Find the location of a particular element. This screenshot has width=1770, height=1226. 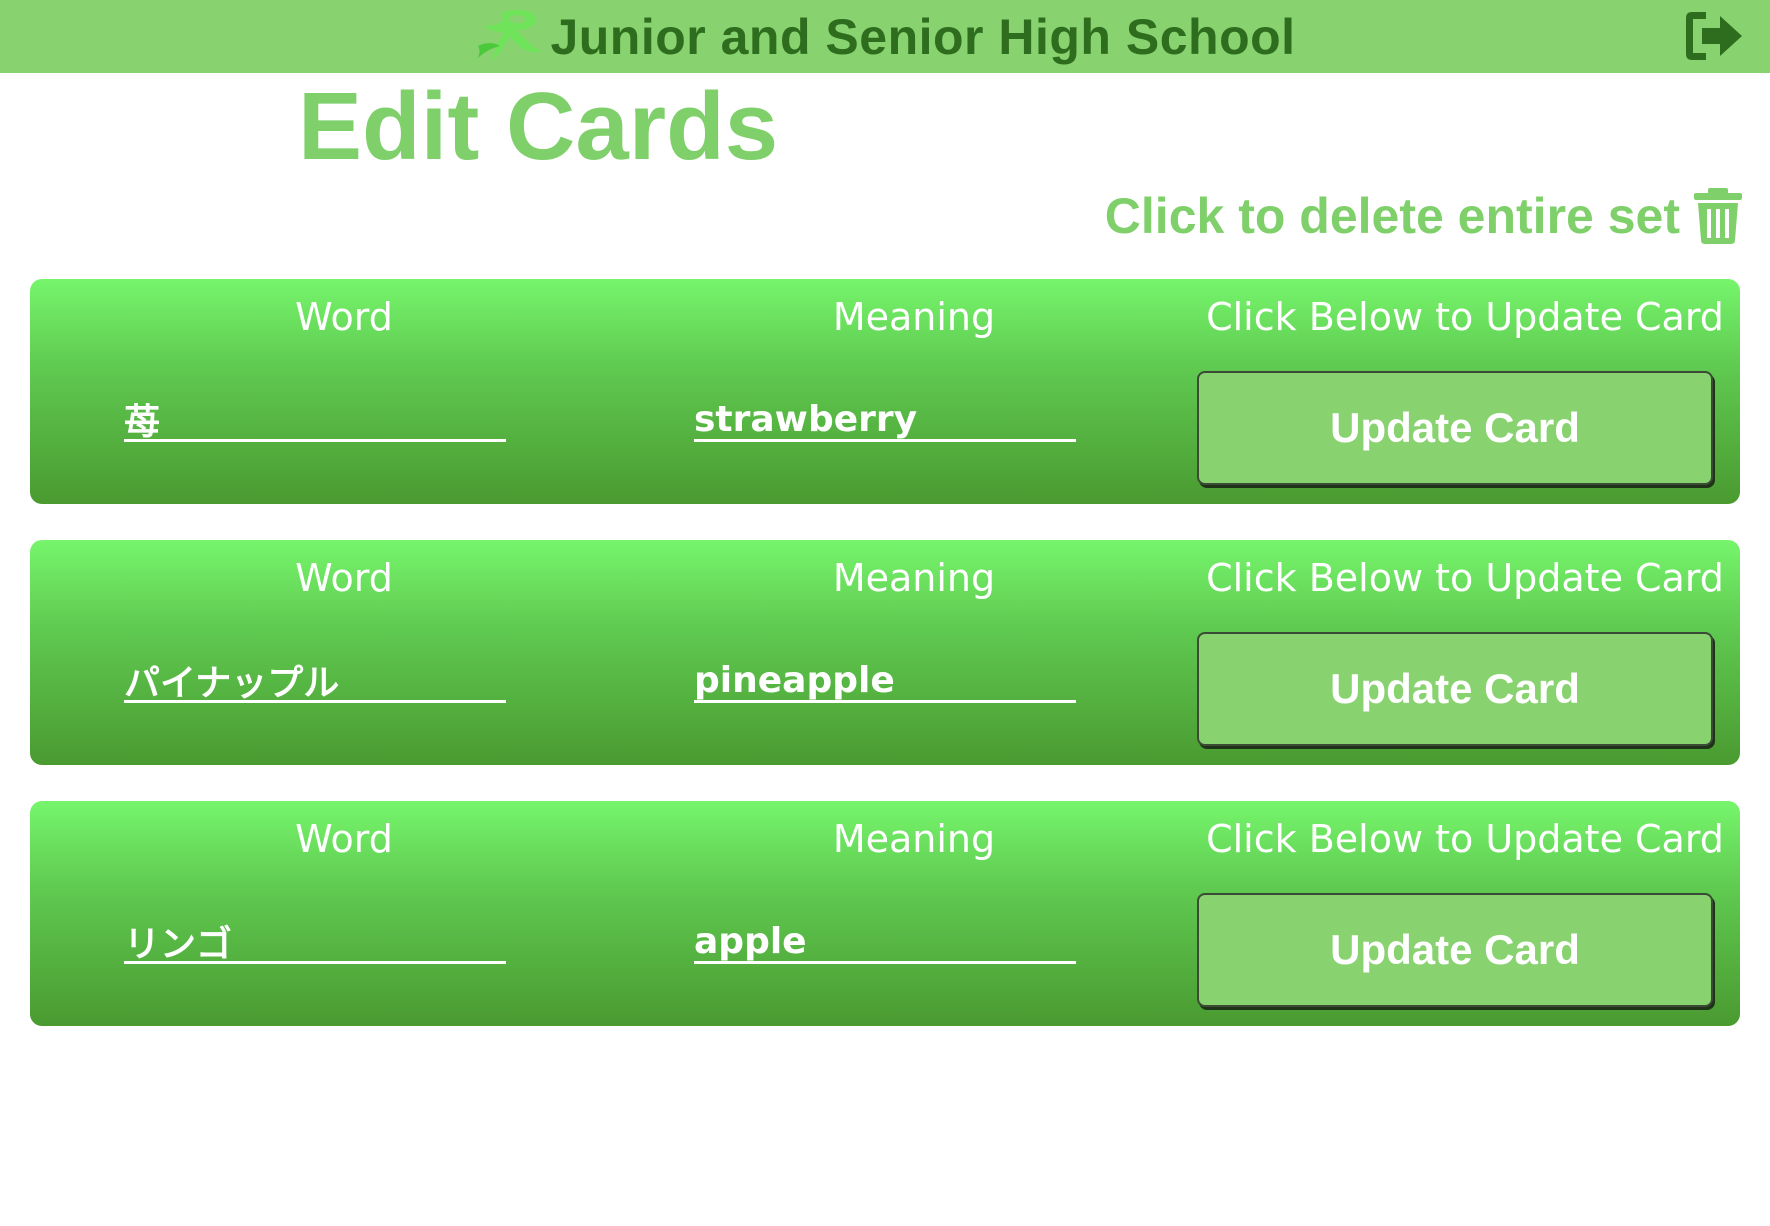

school-name: Junior and Senior High School is located at coordinates (923, 36).